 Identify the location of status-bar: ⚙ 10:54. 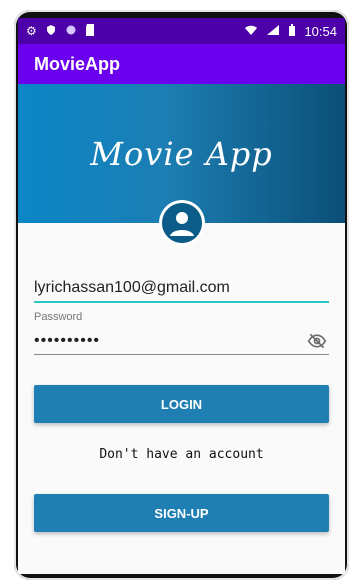
(181, 31).